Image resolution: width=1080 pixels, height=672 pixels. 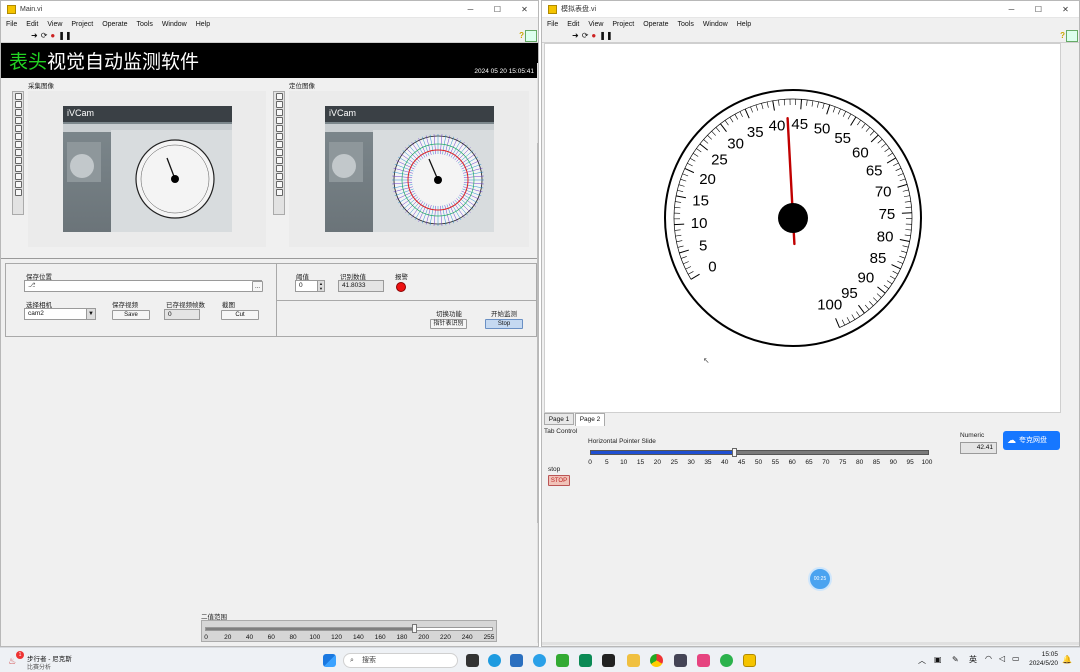 I want to click on stop-button: STOP, so click(x=559, y=480).